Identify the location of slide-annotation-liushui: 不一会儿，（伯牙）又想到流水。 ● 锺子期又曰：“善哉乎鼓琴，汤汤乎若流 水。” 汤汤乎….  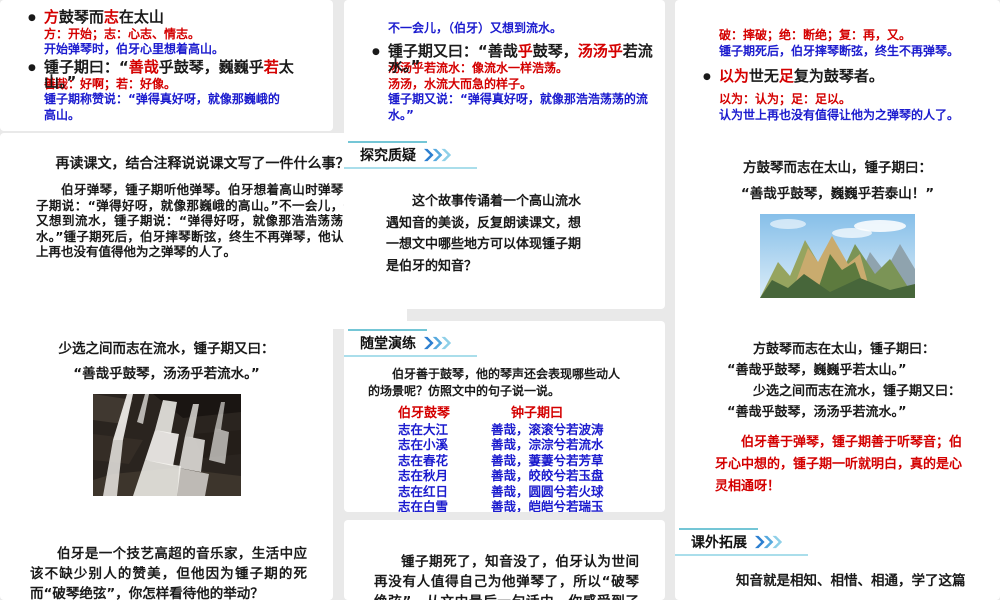
(504, 70).